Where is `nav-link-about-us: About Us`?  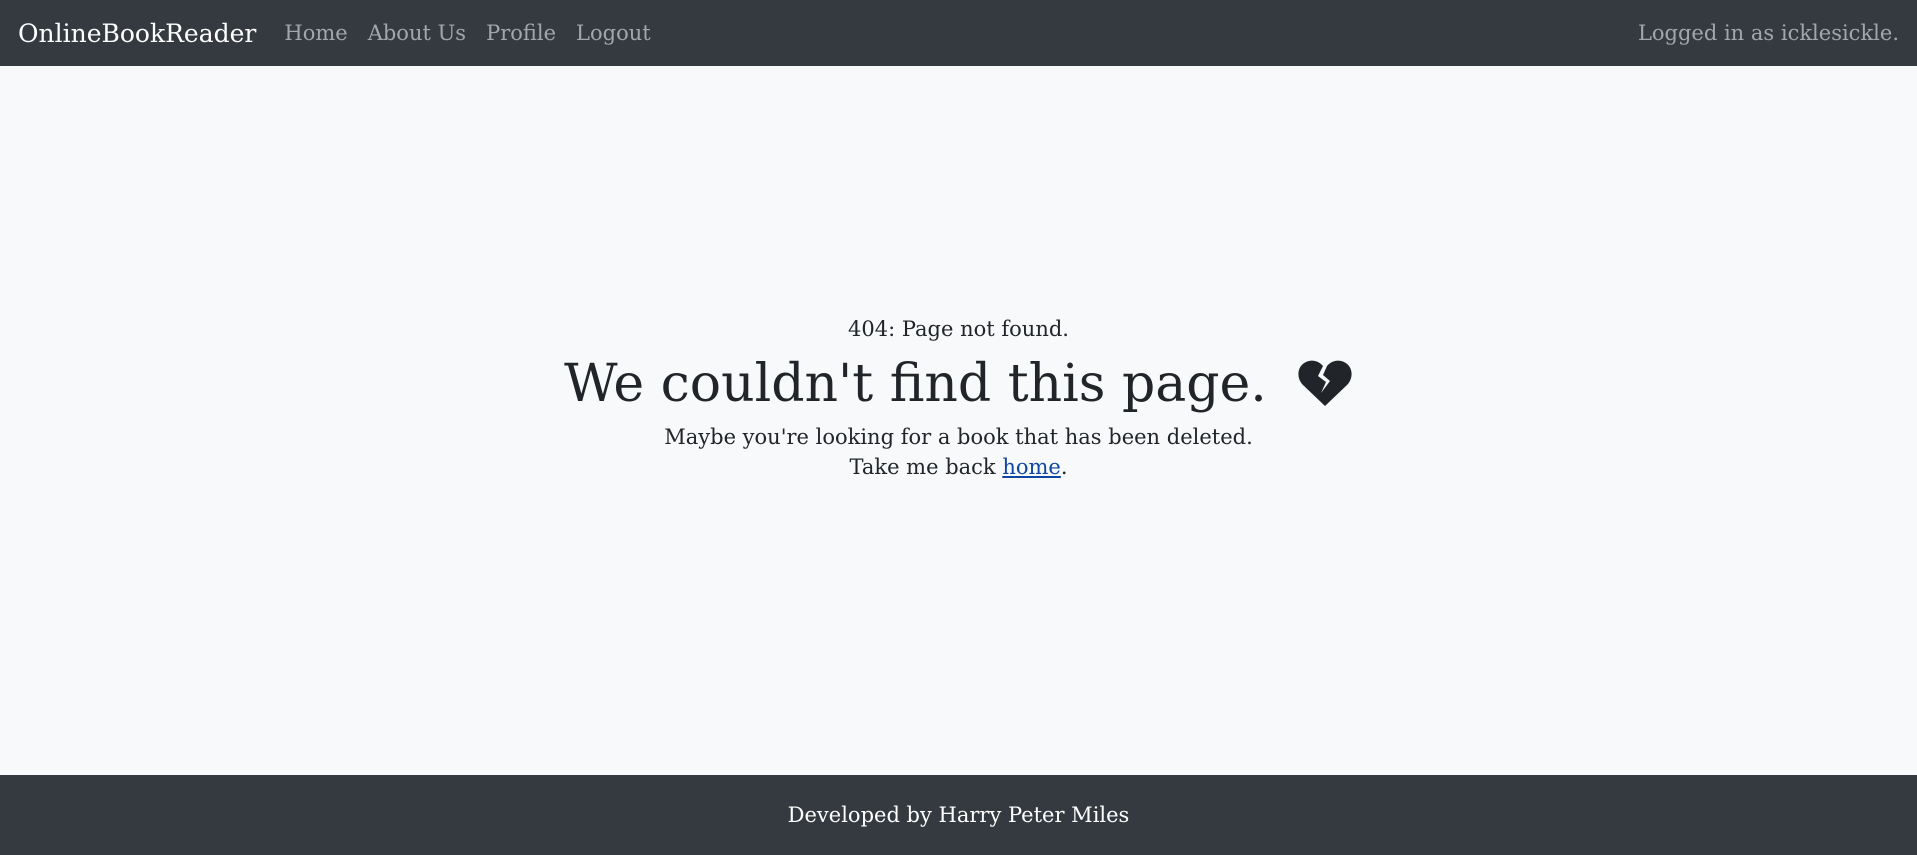
nav-link-about-us: About Us is located at coordinates (417, 33).